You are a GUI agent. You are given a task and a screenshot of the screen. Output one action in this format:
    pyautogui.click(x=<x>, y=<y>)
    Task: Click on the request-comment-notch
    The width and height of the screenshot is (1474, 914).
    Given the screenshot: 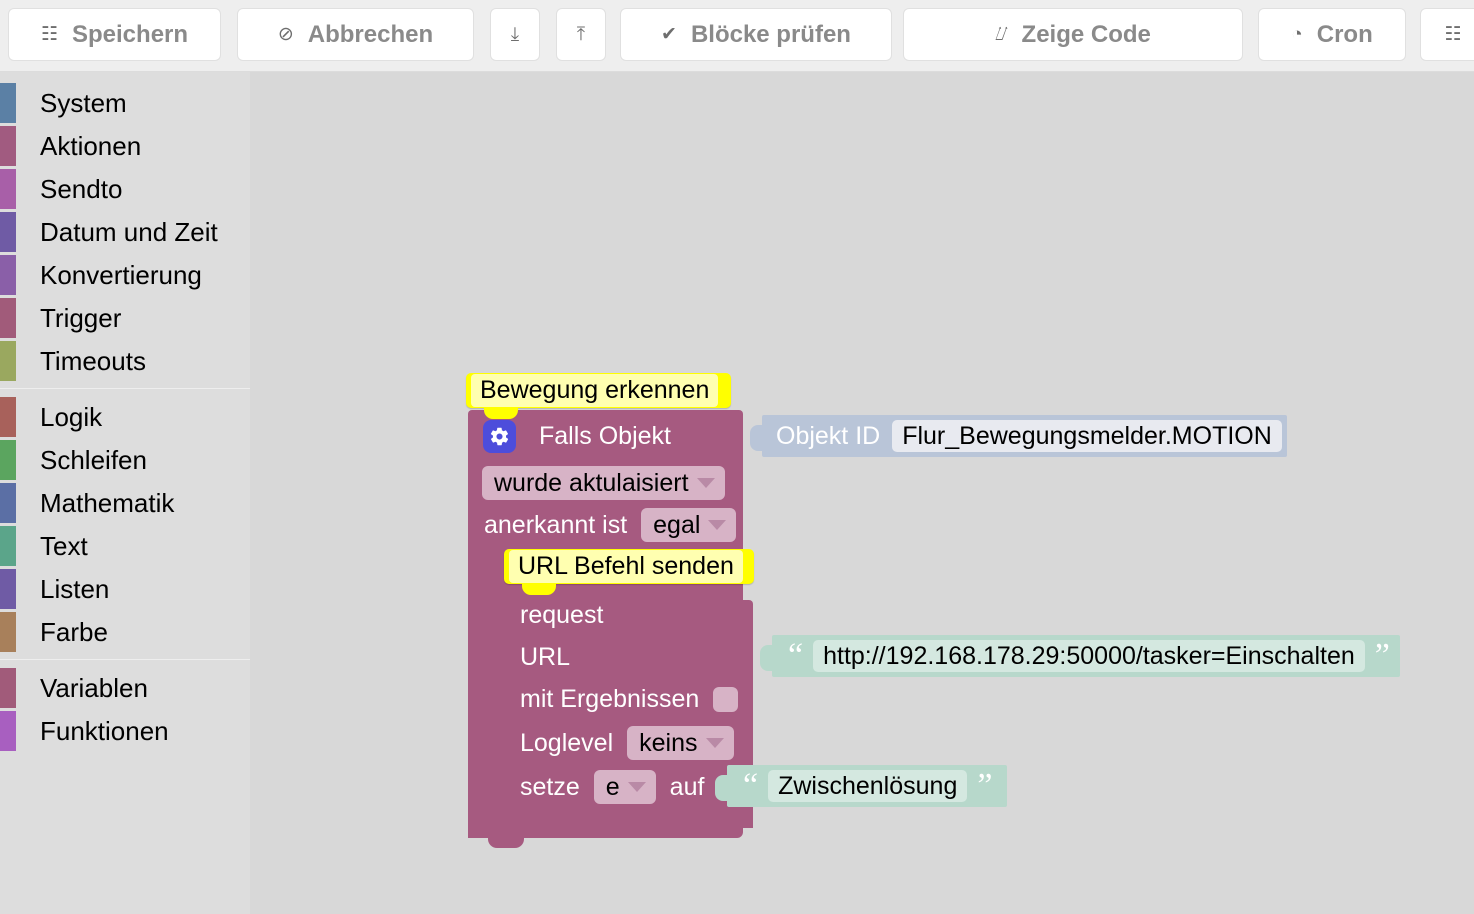 What is the action you would take?
    pyautogui.click(x=539, y=589)
    